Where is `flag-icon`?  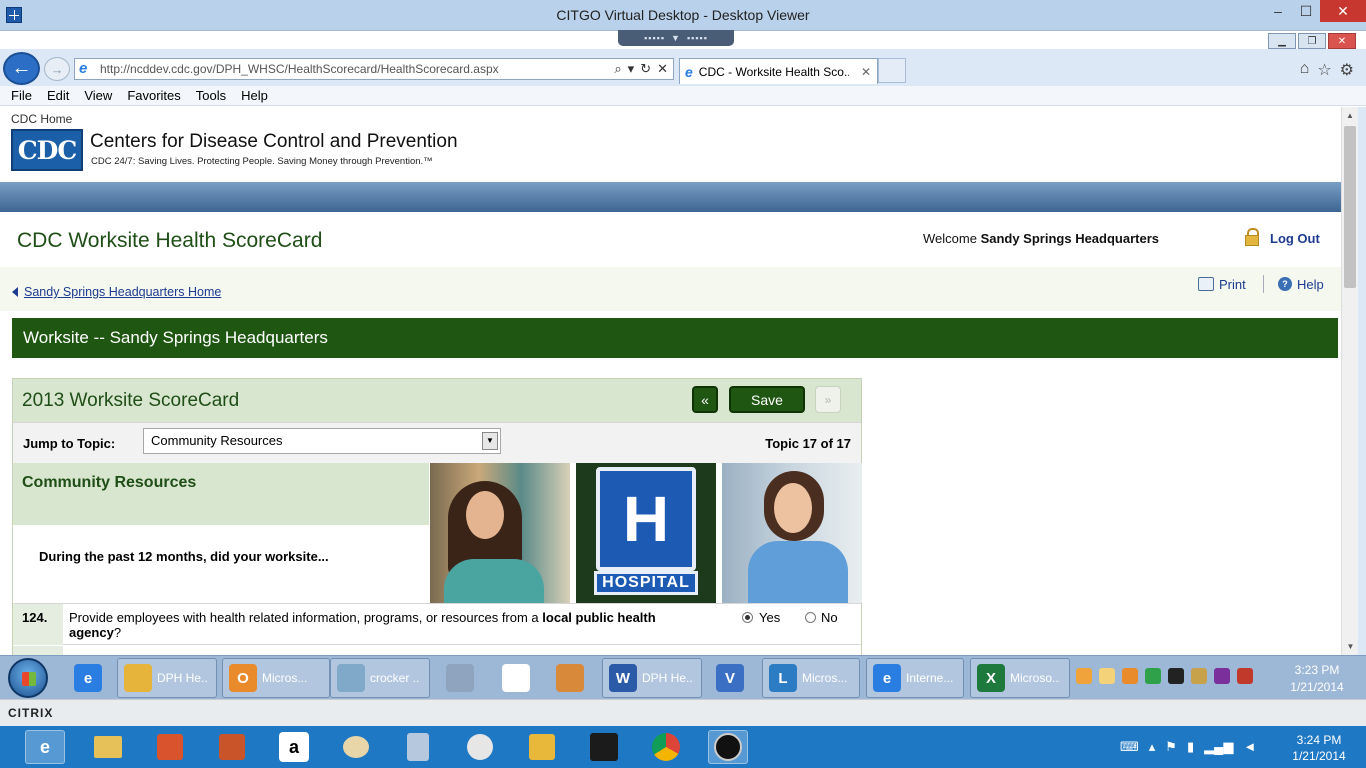
flag-icon is located at coordinates (1245, 676).